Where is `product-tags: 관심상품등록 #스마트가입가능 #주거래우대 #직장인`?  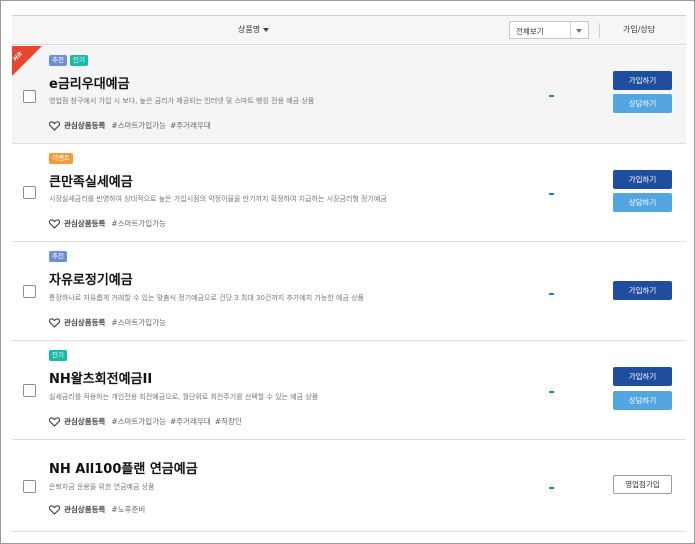 product-tags: 관심상품등록 #스마트가입가능 #주거래우대 #직장인 is located at coordinates (145, 421).